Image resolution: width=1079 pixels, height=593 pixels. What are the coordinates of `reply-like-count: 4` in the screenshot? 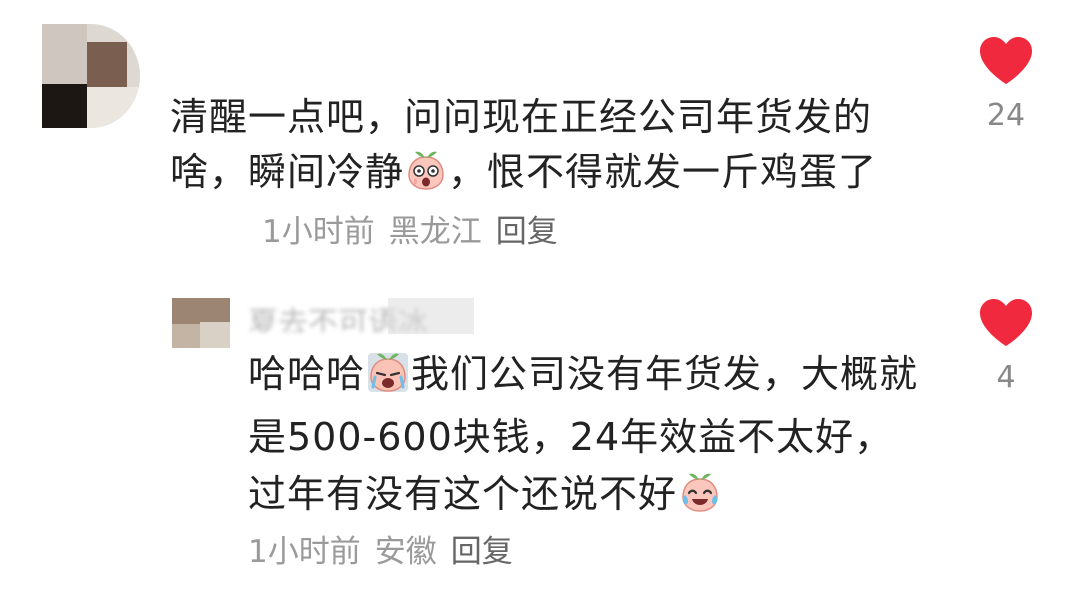 It's located at (1006, 377).